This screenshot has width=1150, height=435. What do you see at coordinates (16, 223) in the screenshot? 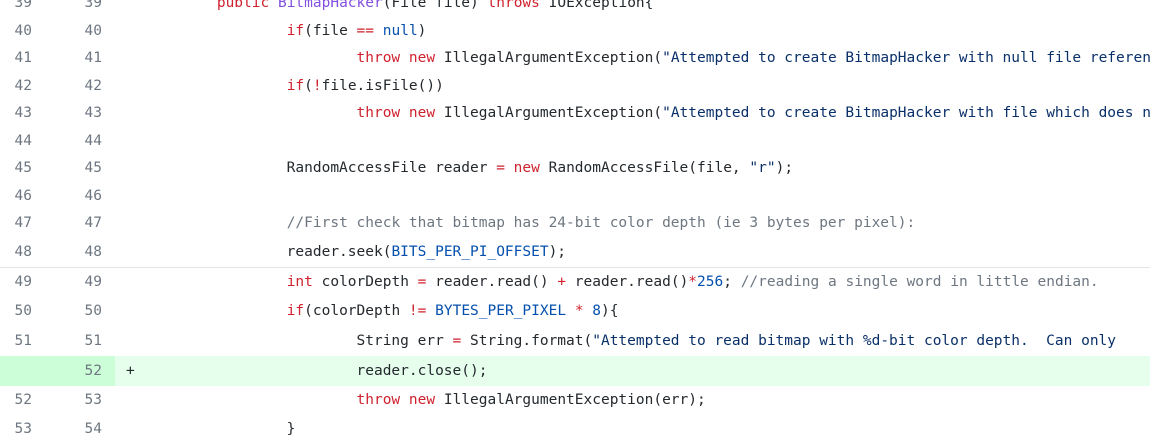
I see `old-line-number: 47` at bounding box center [16, 223].